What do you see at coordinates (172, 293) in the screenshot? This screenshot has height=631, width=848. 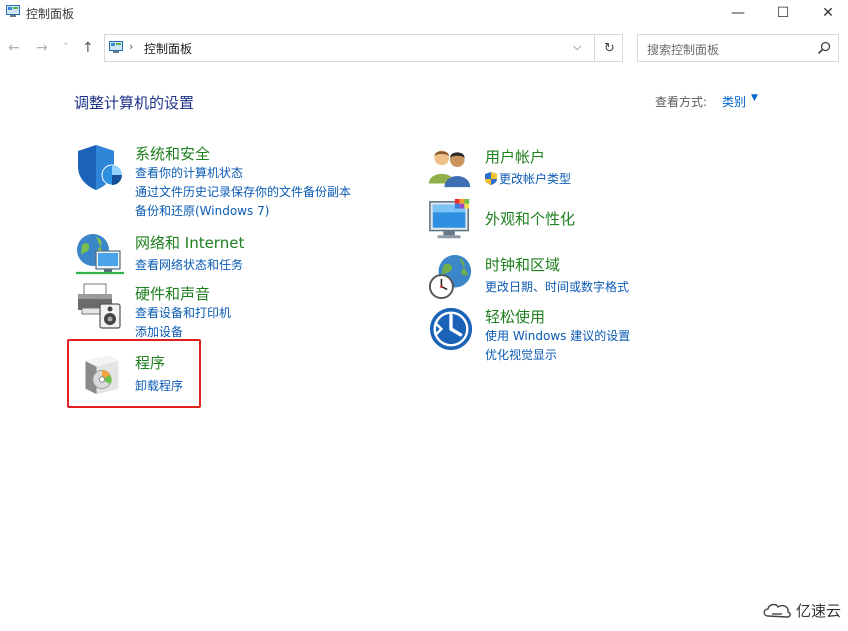 I see `category-title-hardware: 硬件和声音` at bounding box center [172, 293].